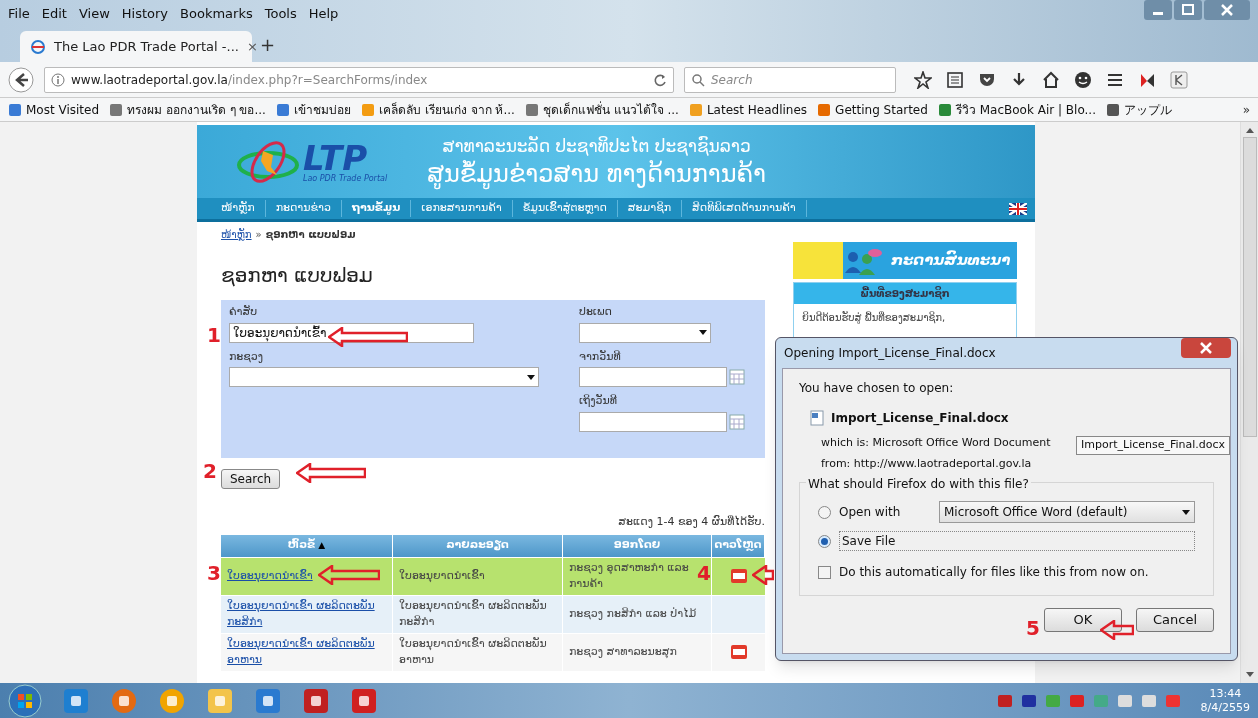  Describe the element at coordinates (19, 14) in the screenshot. I see `menu-item: File` at that location.